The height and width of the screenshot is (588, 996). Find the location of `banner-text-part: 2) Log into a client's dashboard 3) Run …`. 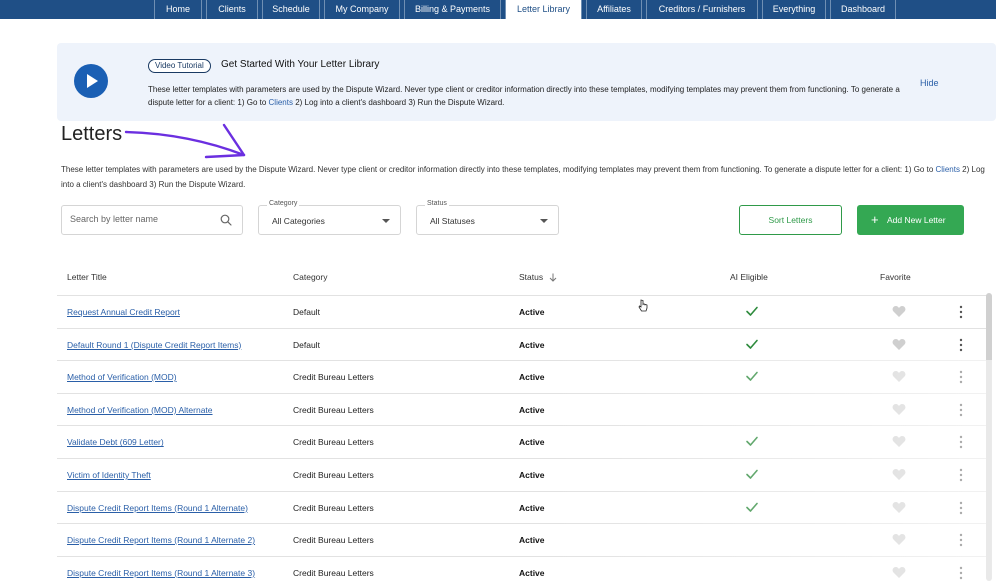

banner-text-part: 2) Log into a client's dashboard 3) Run … is located at coordinates (398, 102).